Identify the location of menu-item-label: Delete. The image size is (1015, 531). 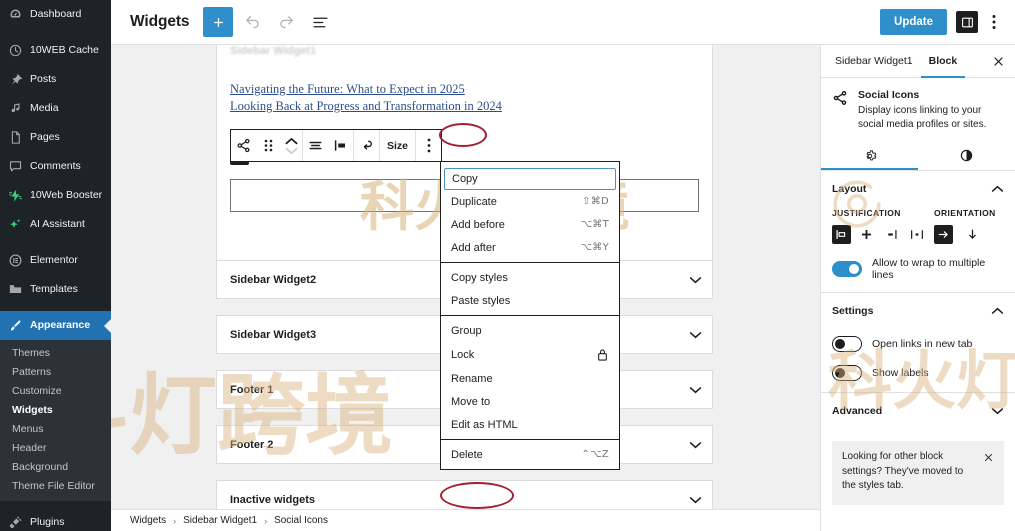
(467, 454).